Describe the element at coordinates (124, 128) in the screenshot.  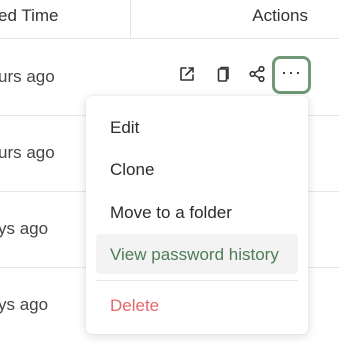
I see `menu-item-edit: Edit` at that location.